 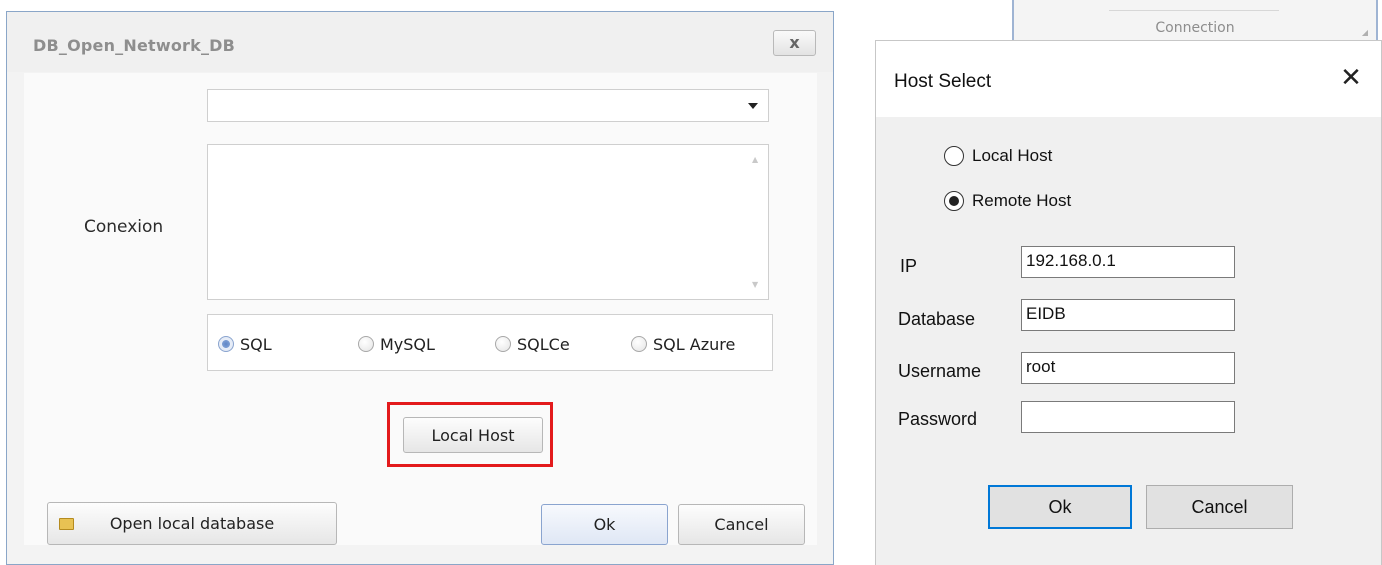 I want to click on close-icon: ✕, so click(x=1351, y=78).